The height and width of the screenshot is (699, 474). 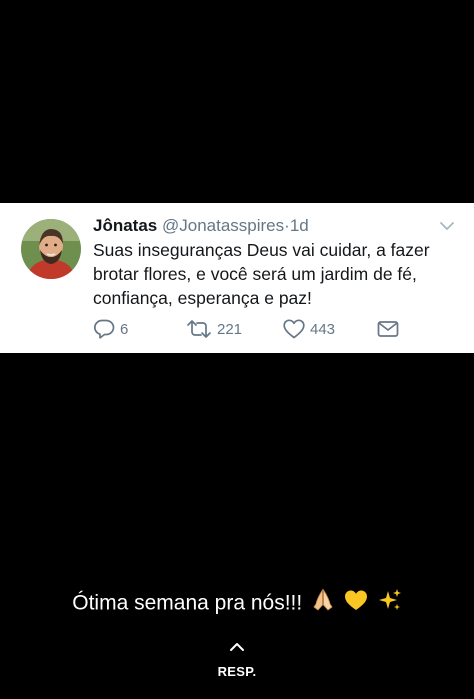 I want to click on tweet-actions: 6 221 443, so click(x=258, y=329).